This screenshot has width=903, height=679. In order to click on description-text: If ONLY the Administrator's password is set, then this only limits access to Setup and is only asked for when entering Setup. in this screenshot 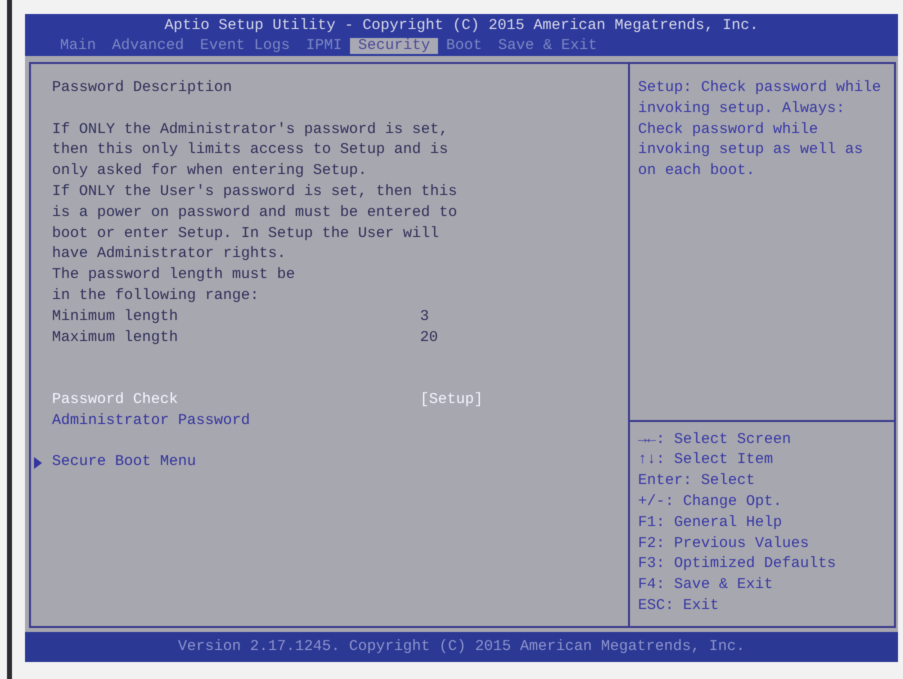, I will do `click(251, 151)`.